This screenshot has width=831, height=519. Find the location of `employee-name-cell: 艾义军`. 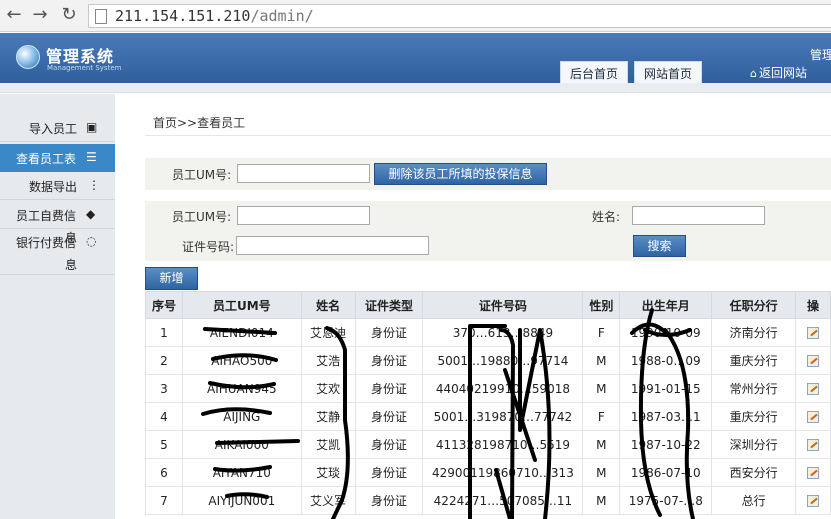

employee-name-cell: 艾义军 is located at coordinates (328, 500).